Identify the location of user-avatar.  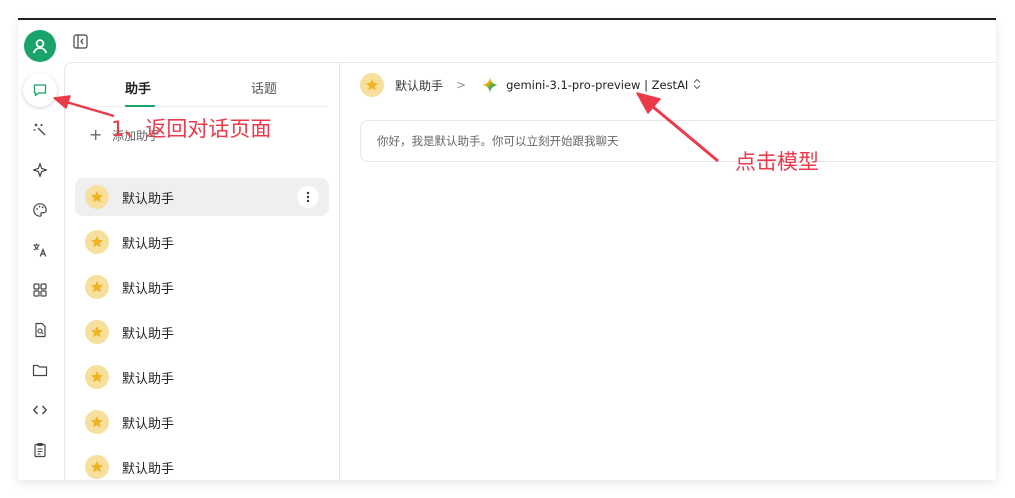
(40, 46).